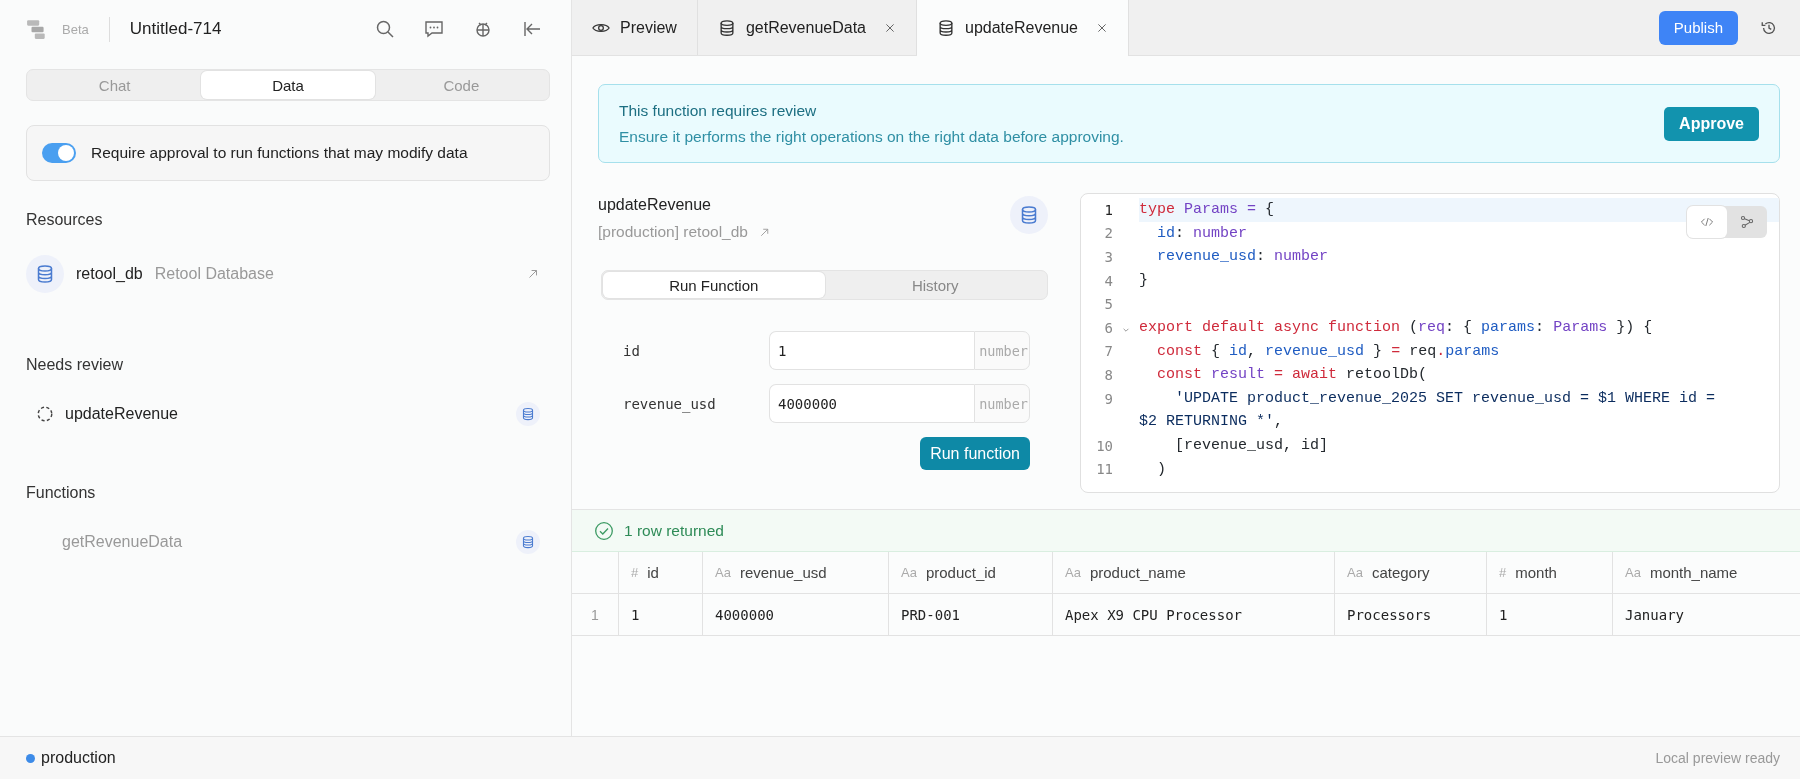 This screenshot has width=1800, height=779. I want to click on status-message: Local preview ready, so click(1717, 758).